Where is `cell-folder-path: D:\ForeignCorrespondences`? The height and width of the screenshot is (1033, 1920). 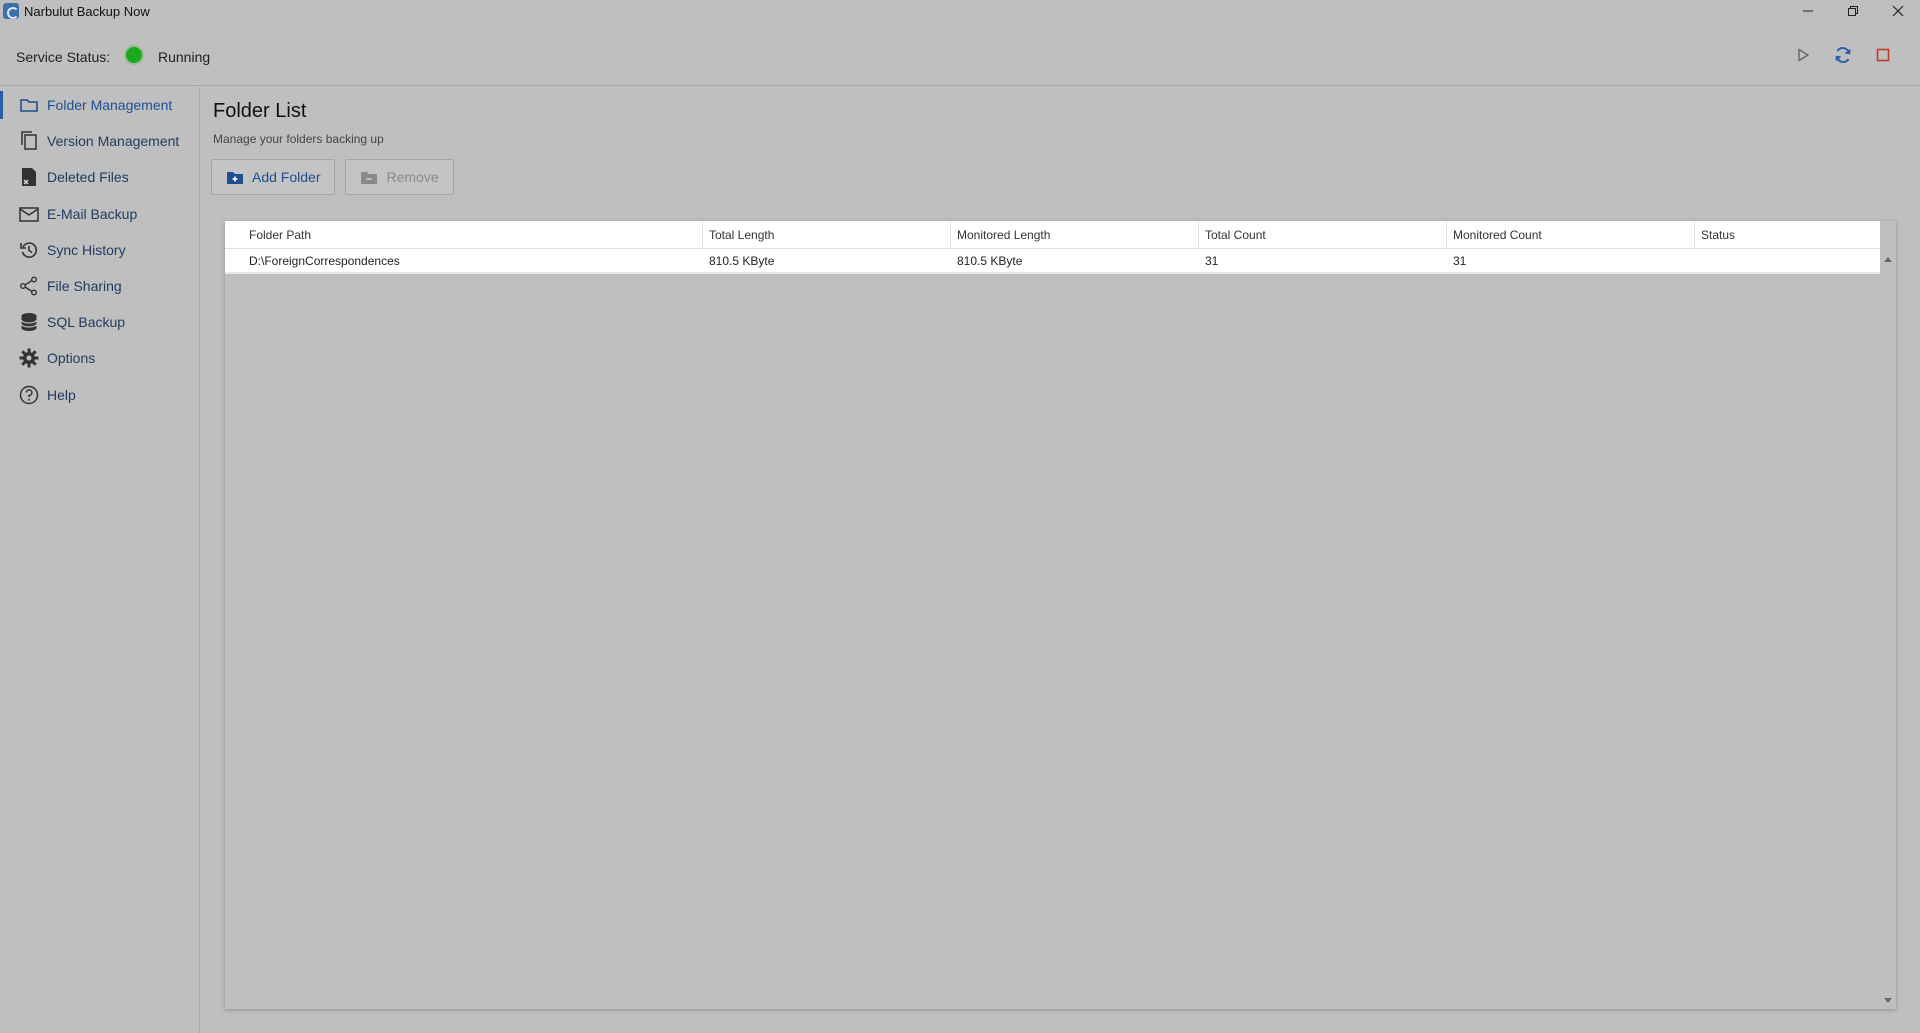 cell-folder-path: D:\ForeignCorrespondences is located at coordinates (324, 260).